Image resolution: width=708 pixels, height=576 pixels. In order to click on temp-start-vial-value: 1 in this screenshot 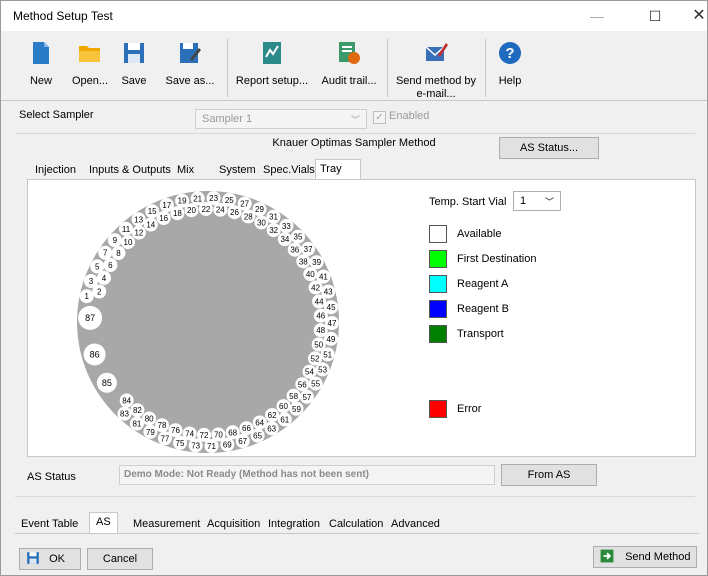, I will do `click(523, 201)`.